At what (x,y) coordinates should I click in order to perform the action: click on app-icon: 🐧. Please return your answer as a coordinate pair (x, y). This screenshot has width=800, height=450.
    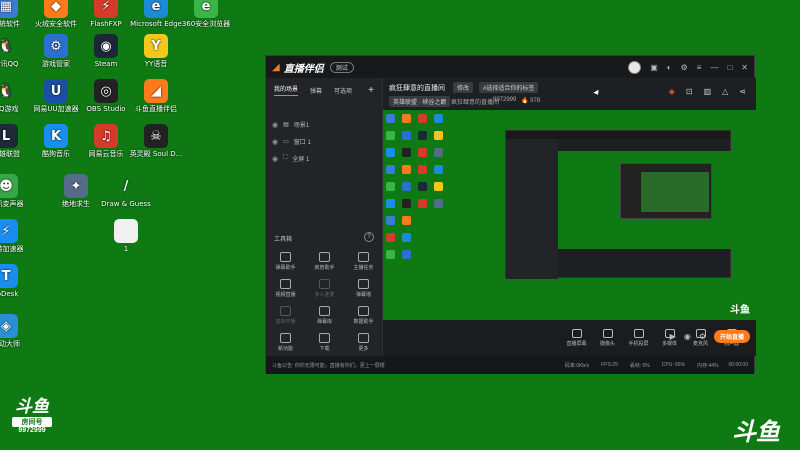
    Looking at the image, I should click on (9, 91).